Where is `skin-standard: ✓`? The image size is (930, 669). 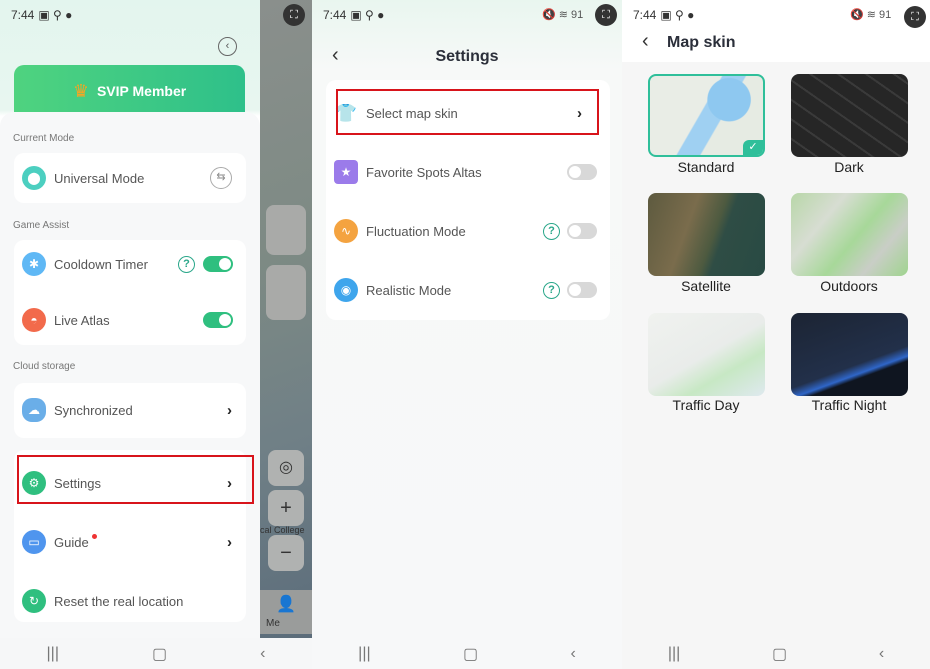
skin-standard: ✓ is located at coordinates (706, 115).